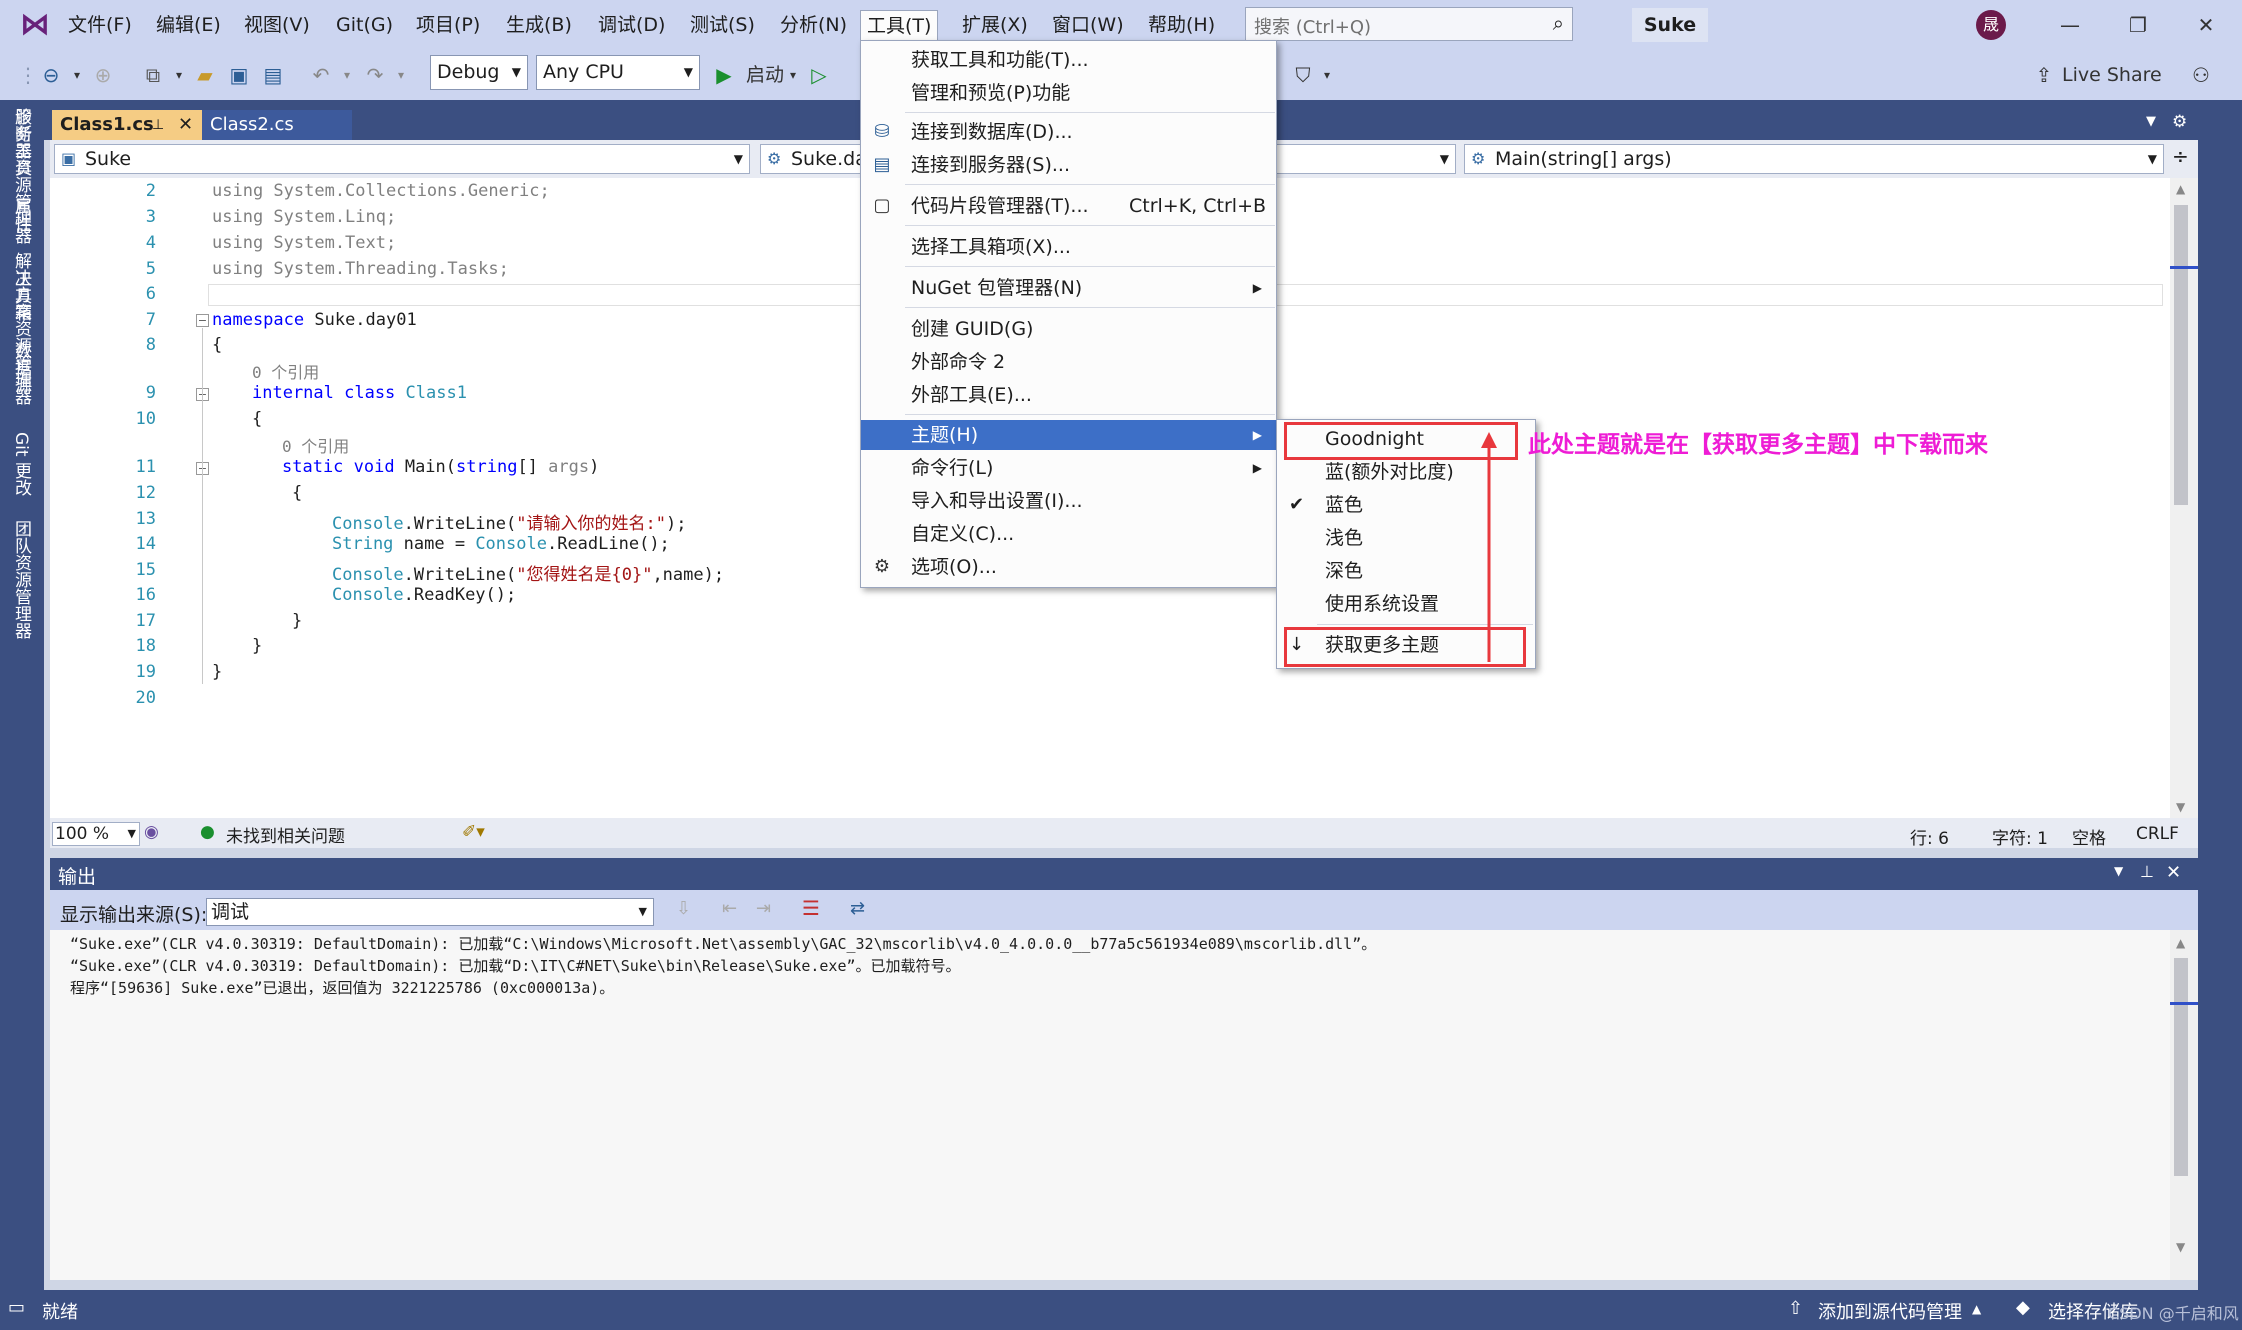 Image resolution: width=2242 pixels, height=1330 pixels. Describe the element at coordinates (1409, 24) in the screenshot. I see `search-box: 搜索 (Ctrl+Q) ⌕` at that location.